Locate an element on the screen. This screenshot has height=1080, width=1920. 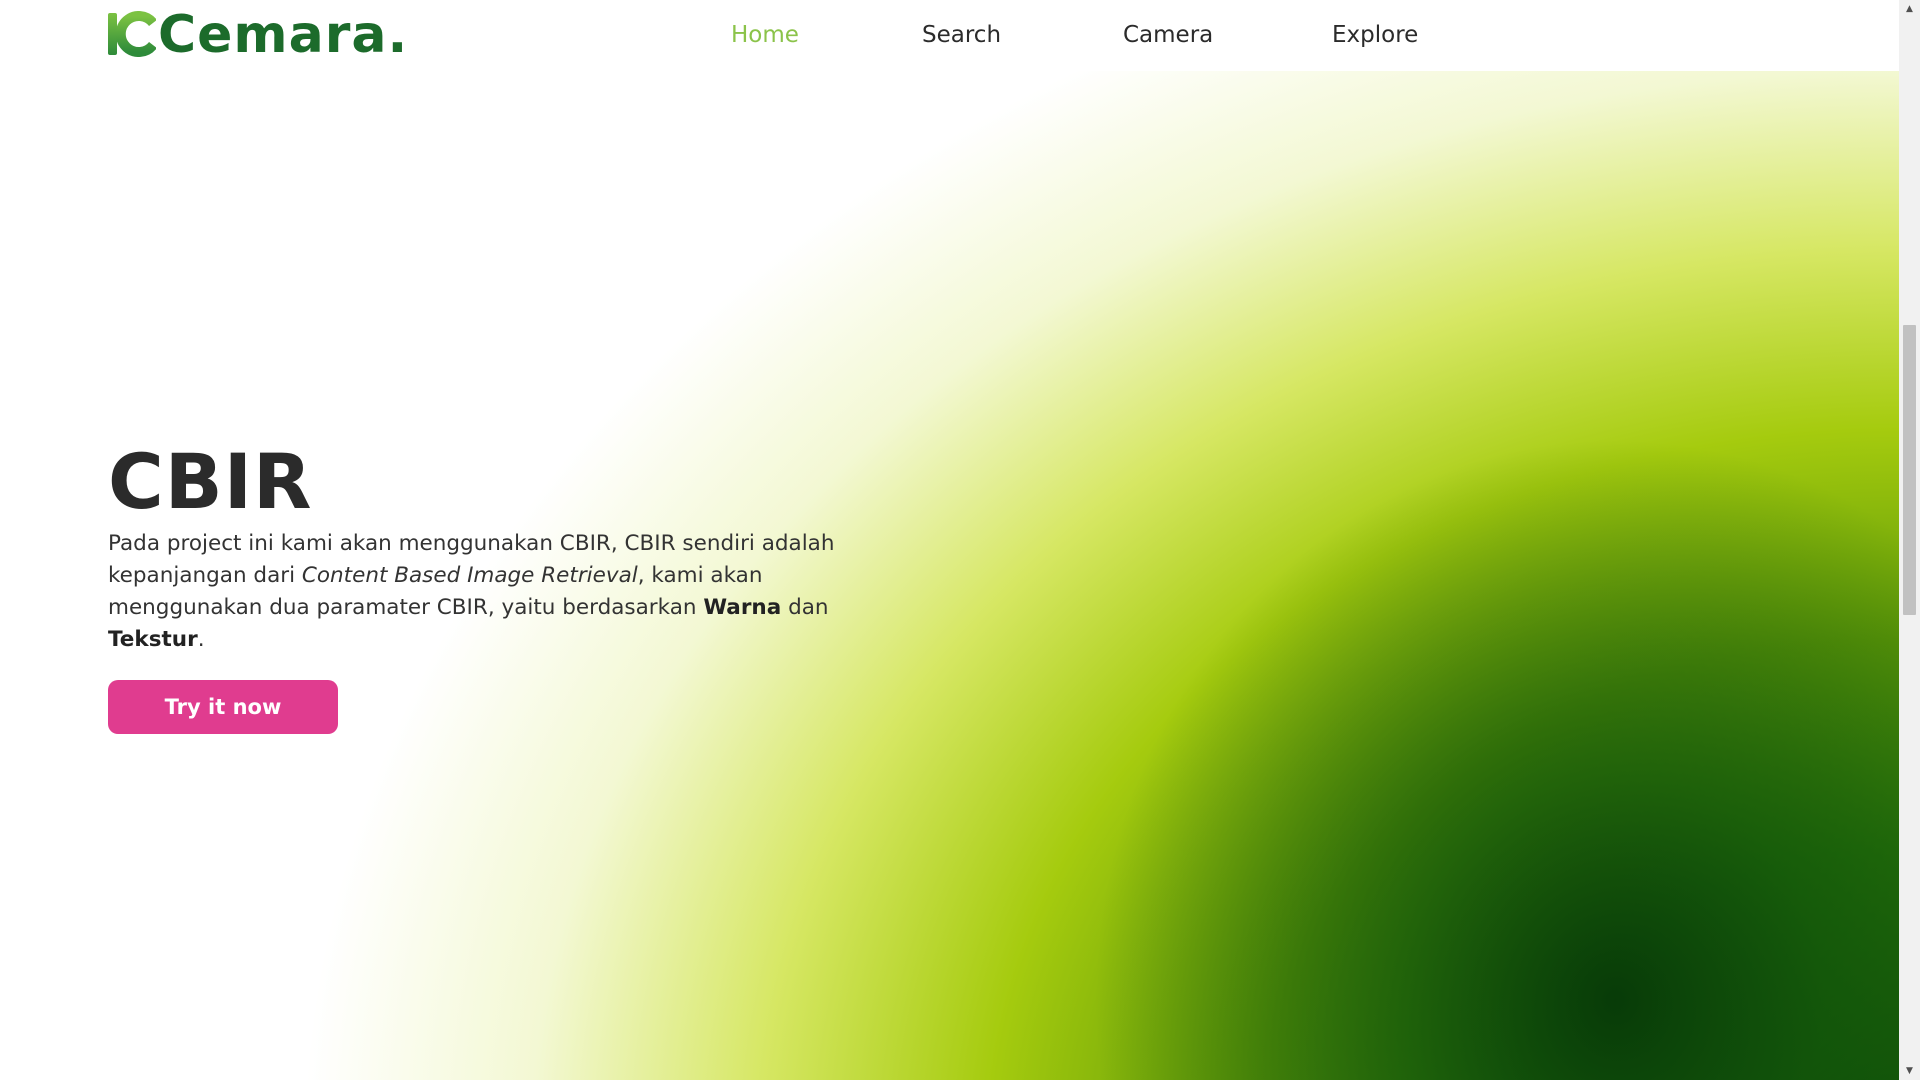
brand-name: Cemara is located at coordinates (273, 35).